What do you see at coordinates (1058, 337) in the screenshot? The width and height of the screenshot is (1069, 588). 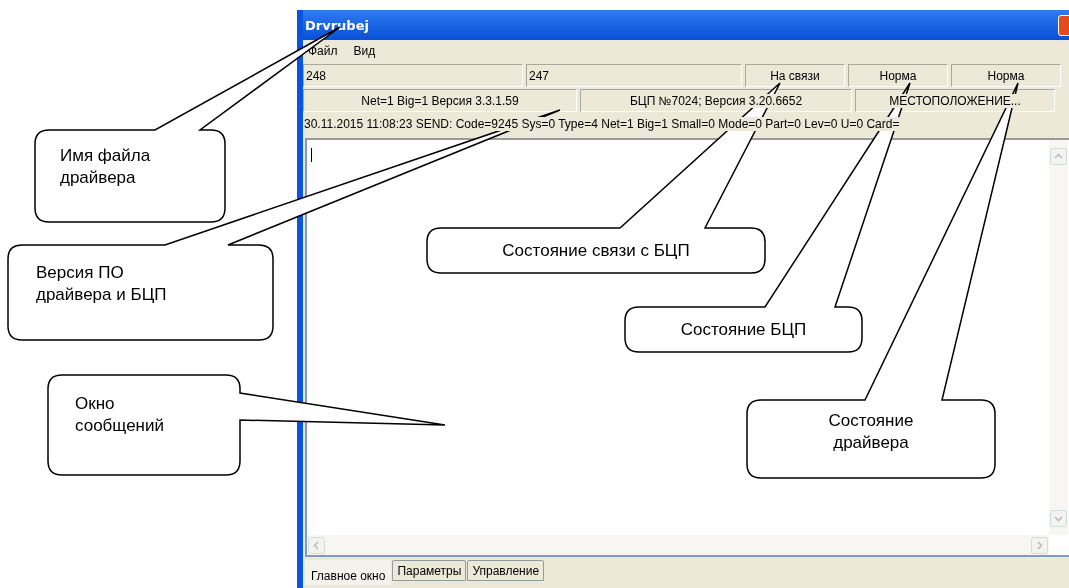 I see `vertical-scrollbar` at bounding box center [1058, 337].